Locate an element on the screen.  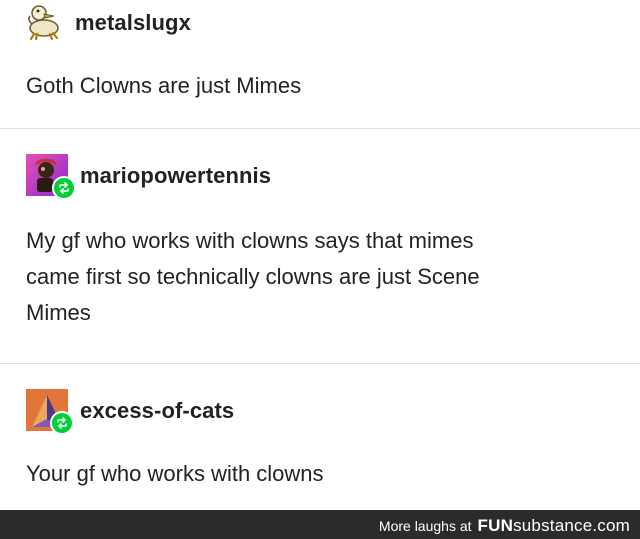
footer-brand-link: FUNsubstance.com is located at coordinates (554, 526).